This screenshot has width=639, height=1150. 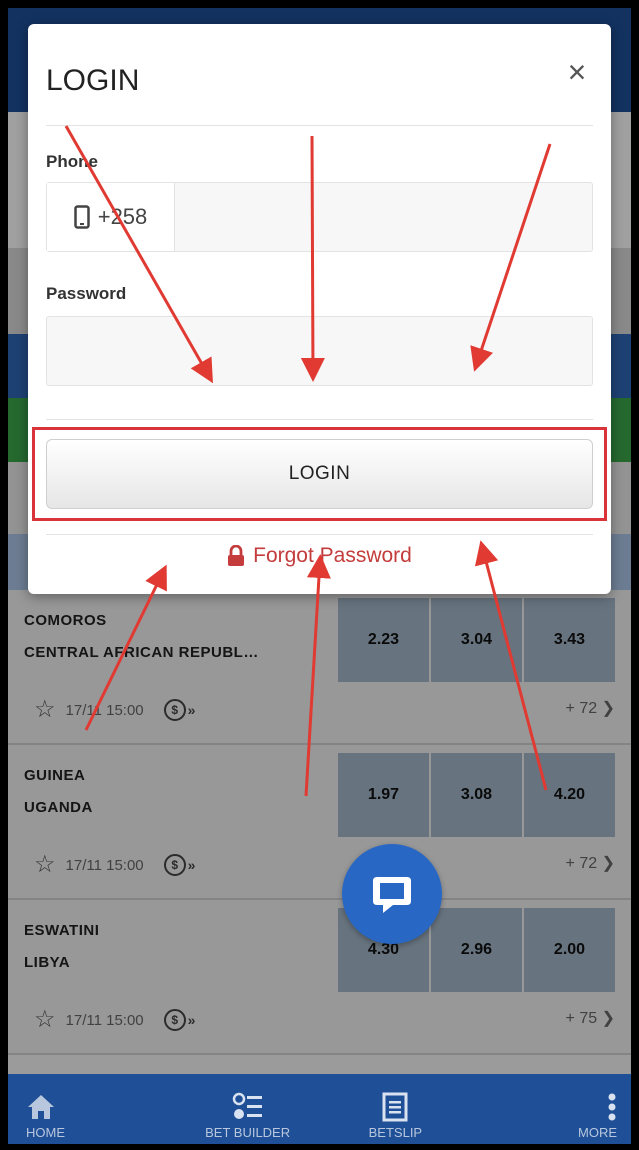 I want to click on nav-home: HOME, so click(x=91, y=1109).